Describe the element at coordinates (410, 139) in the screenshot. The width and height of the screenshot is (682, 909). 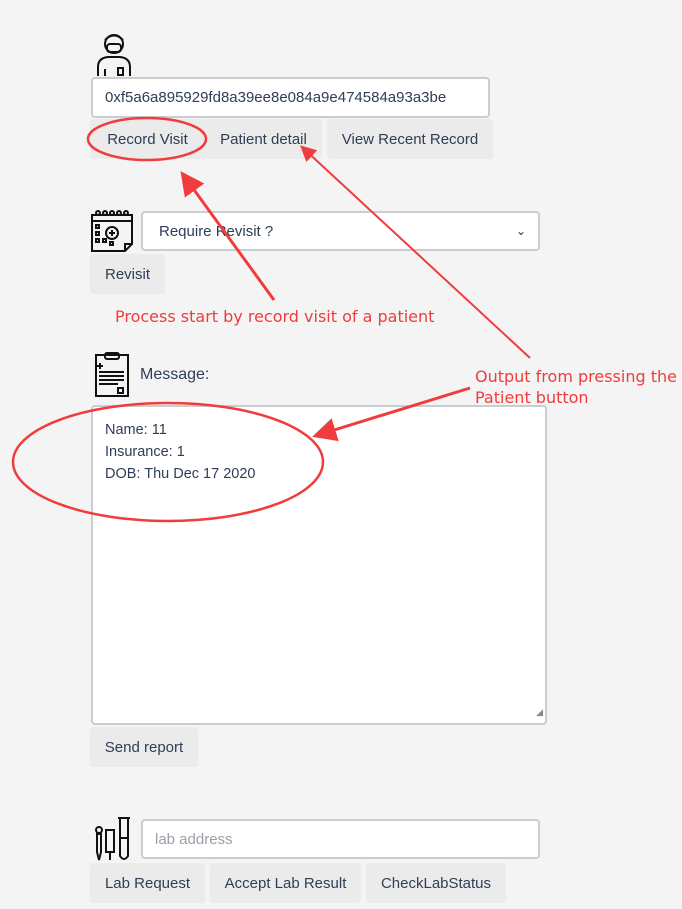
I see `view-recent-record-button: View Recent Record` at that location.